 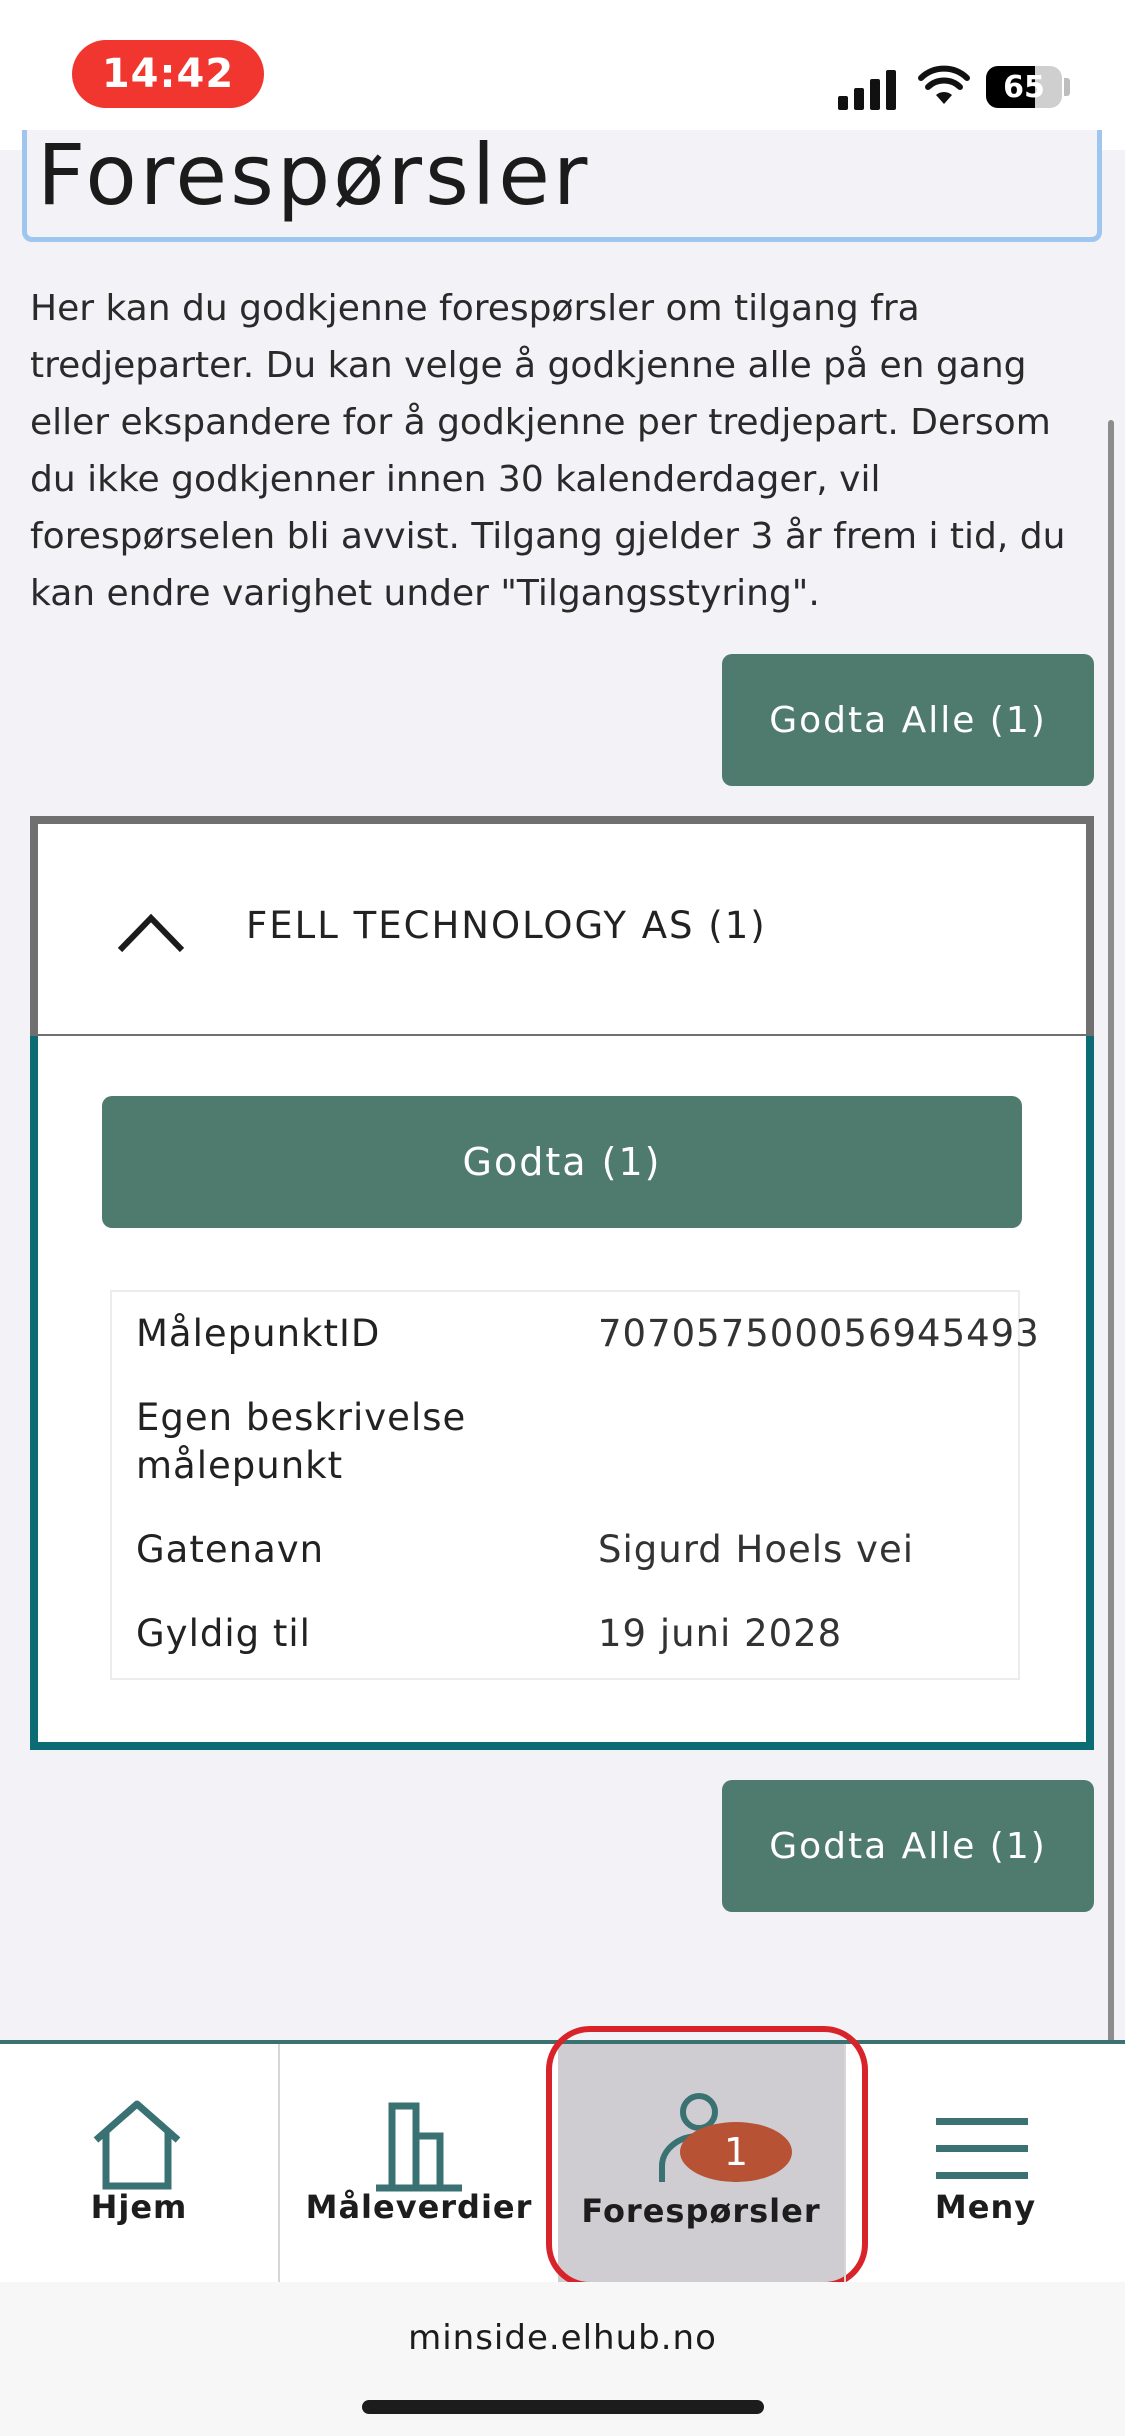 I want to click on battery-icon: 65, so click(x=1024, y=87).